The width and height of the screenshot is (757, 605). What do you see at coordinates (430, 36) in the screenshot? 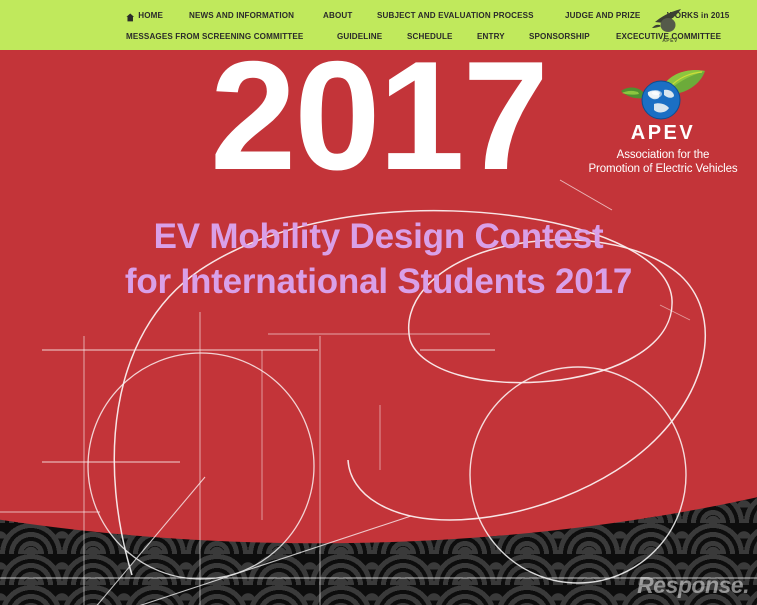
I see `nav-item-schedule: SCHEDULE` at bounding box center [430, 36].